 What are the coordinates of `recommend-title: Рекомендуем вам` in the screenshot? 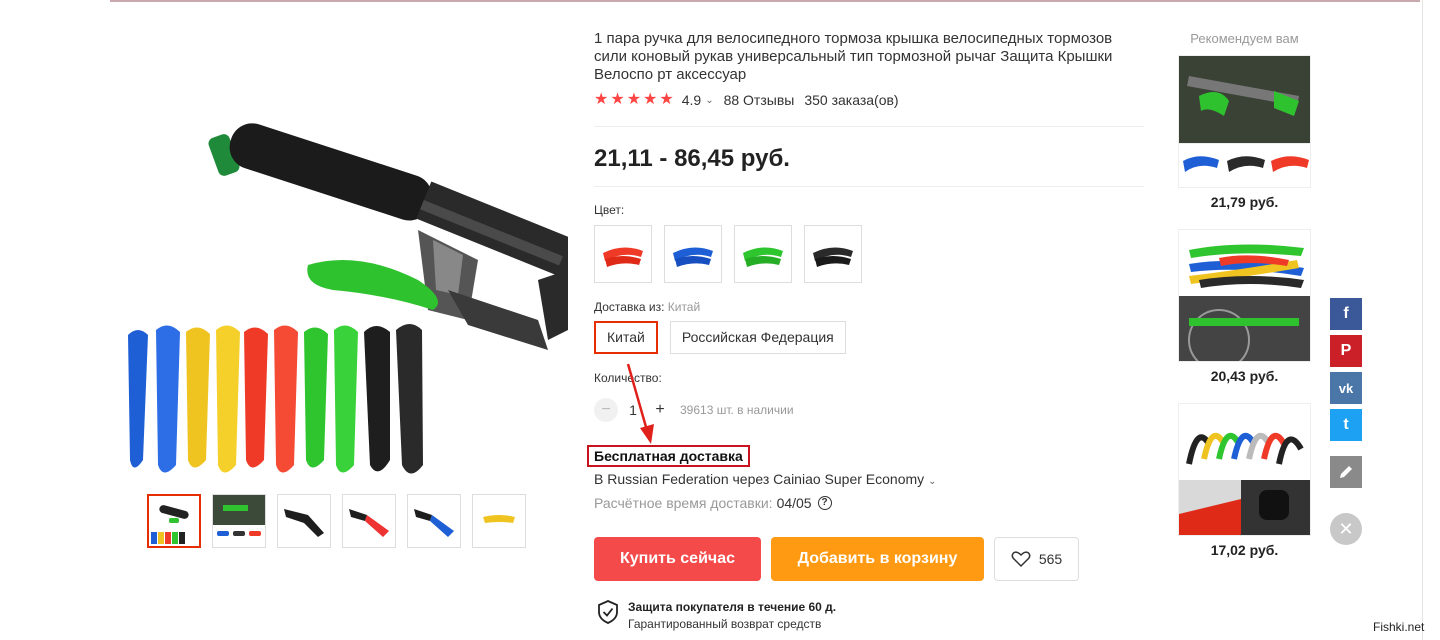 It's located at (1244, 38).